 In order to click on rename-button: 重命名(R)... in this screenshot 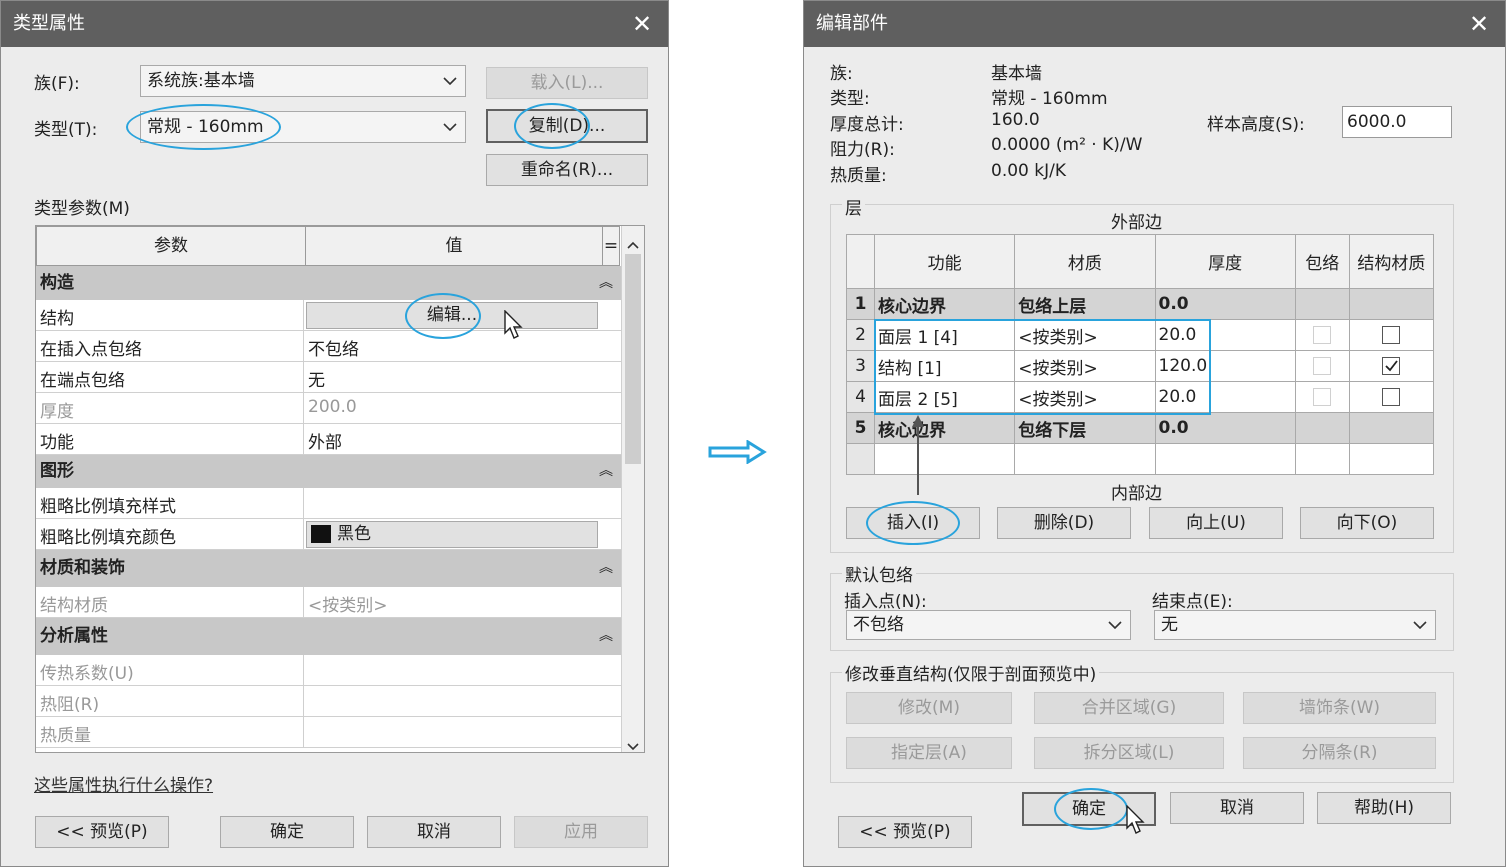, I will do `click(567, 170)`.